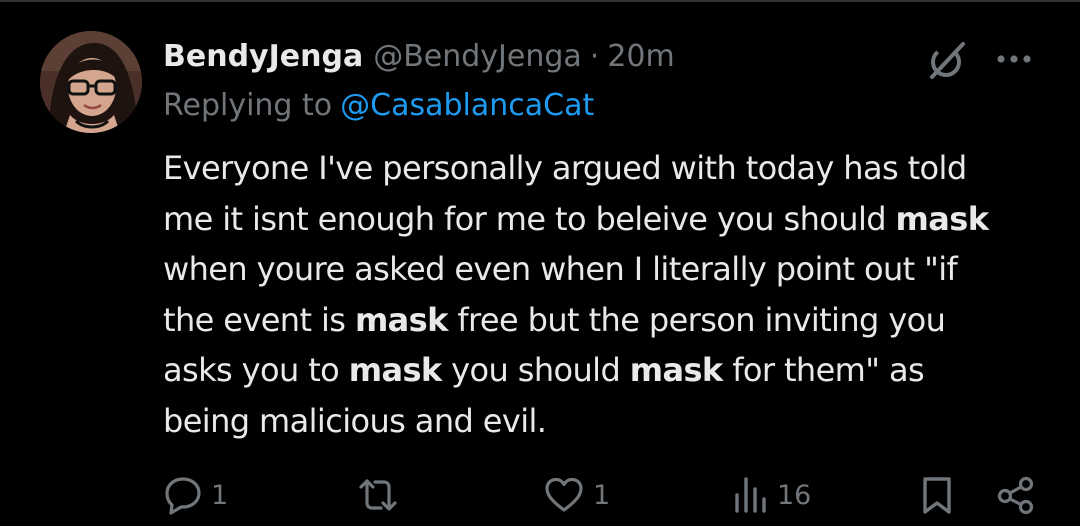 This screenshot has width=1080, height=526. What do you see at coordinates (220, 495) in the screenshot?
I see `reply-count: 1` at bounding box center [220, 495].